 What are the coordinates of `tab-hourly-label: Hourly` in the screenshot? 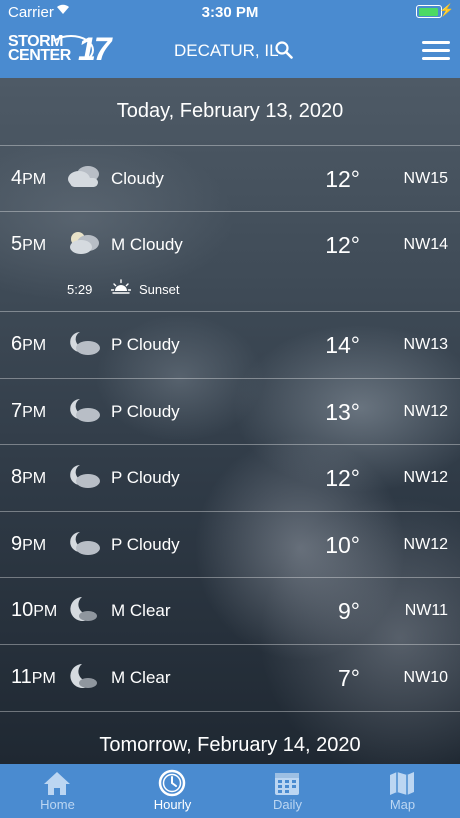 It's located at (172, 804).